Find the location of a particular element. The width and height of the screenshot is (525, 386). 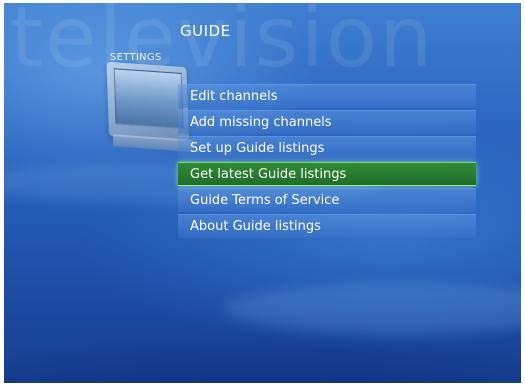

menu-item-label: Guide Terms of Service is located at coordinates (265, 200).